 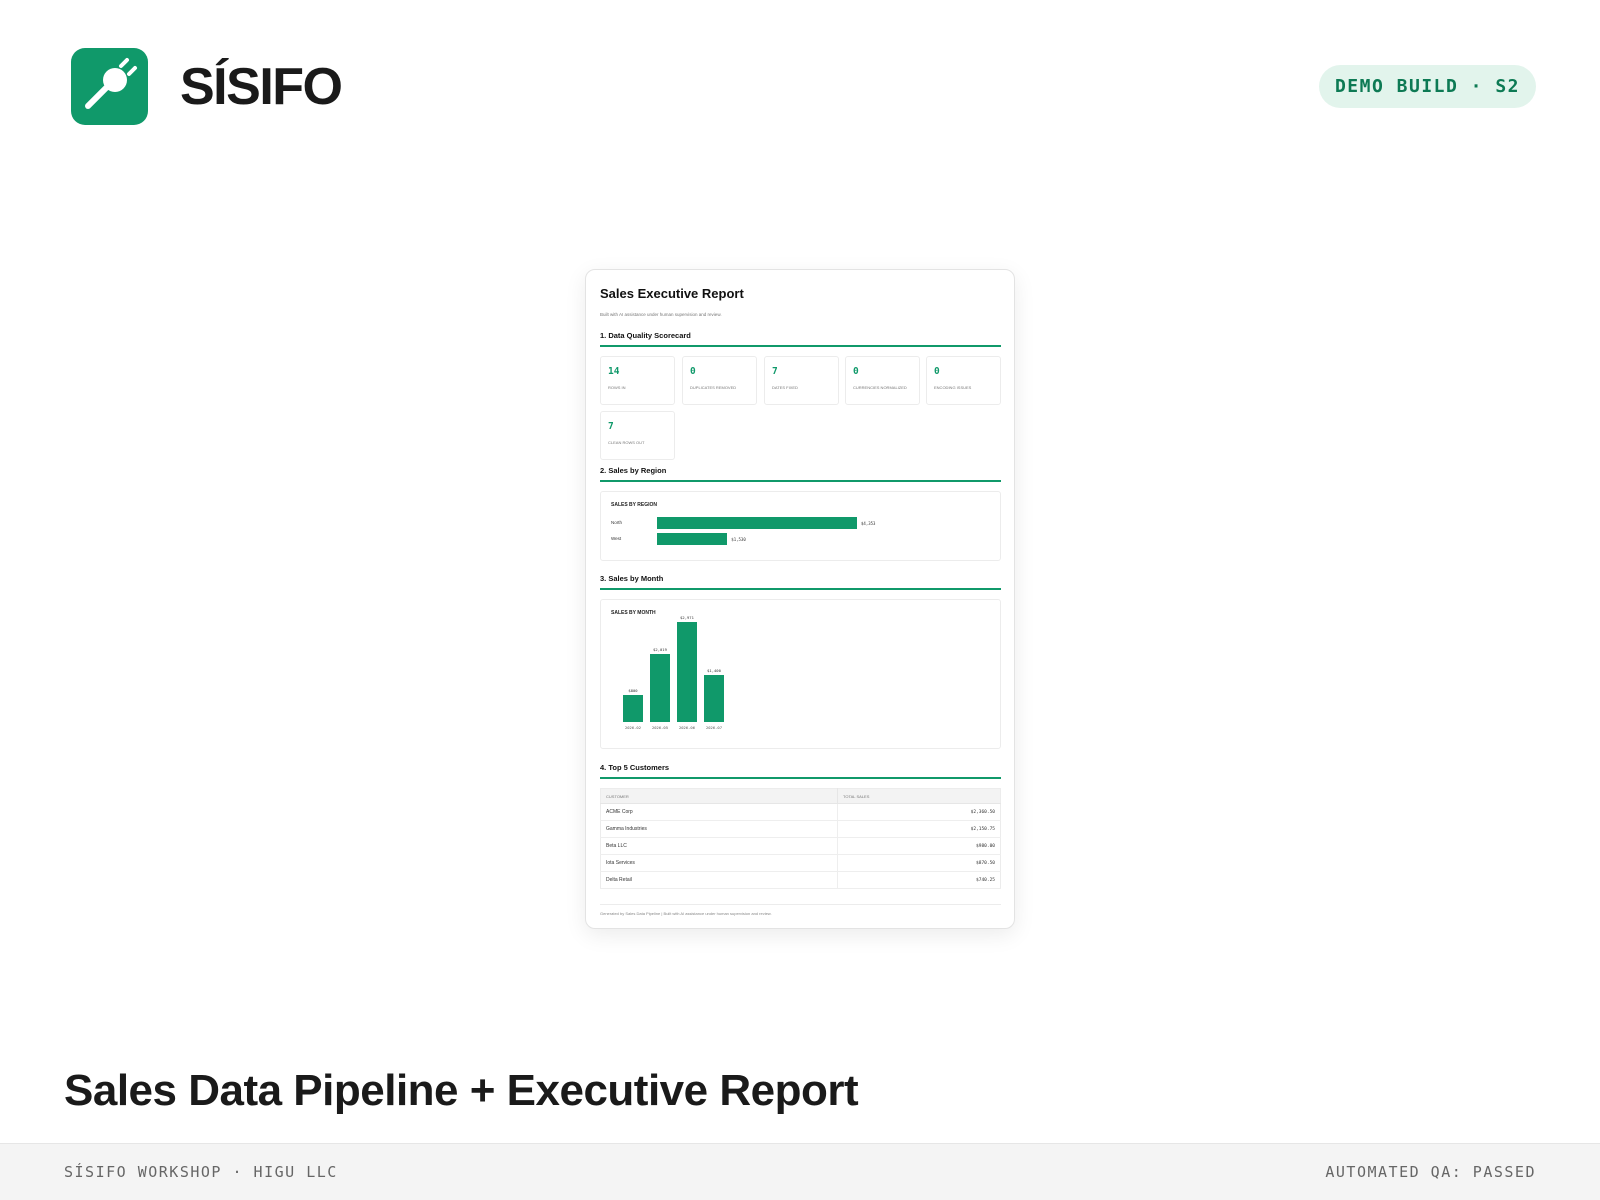 What do you see at coordinates (713, 727) in the screenshot?
I see `month-tick-label: 2026-07` at bounding box center [713, 727].